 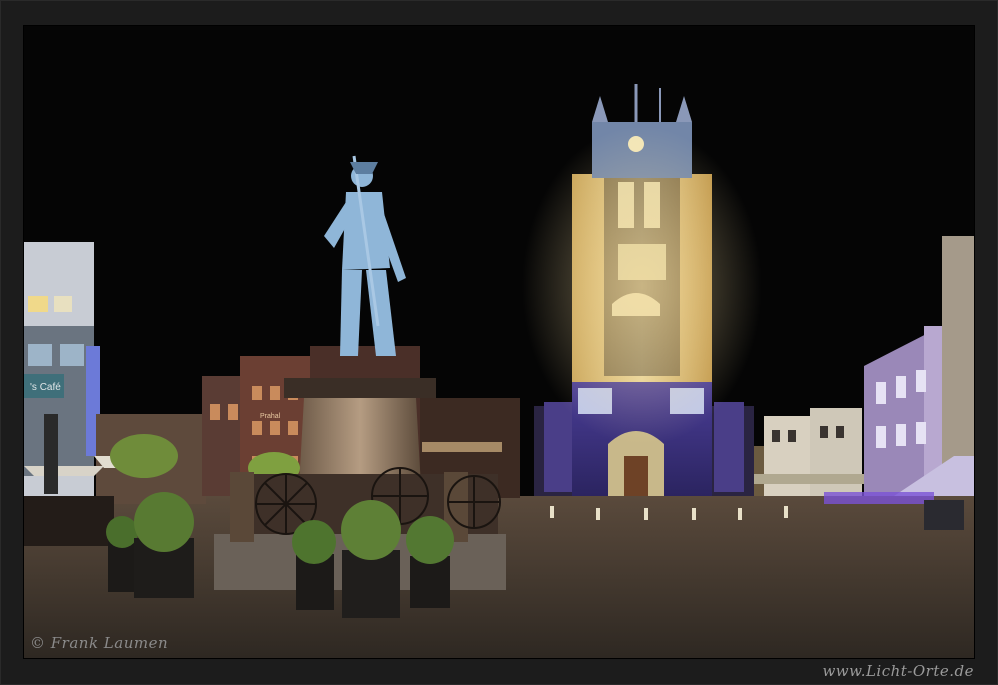 What do you see at coordinates (898, 671) in the screenshot?
I see `website-text: www.Licht-Orte.de` at bounding box center [898, 671].